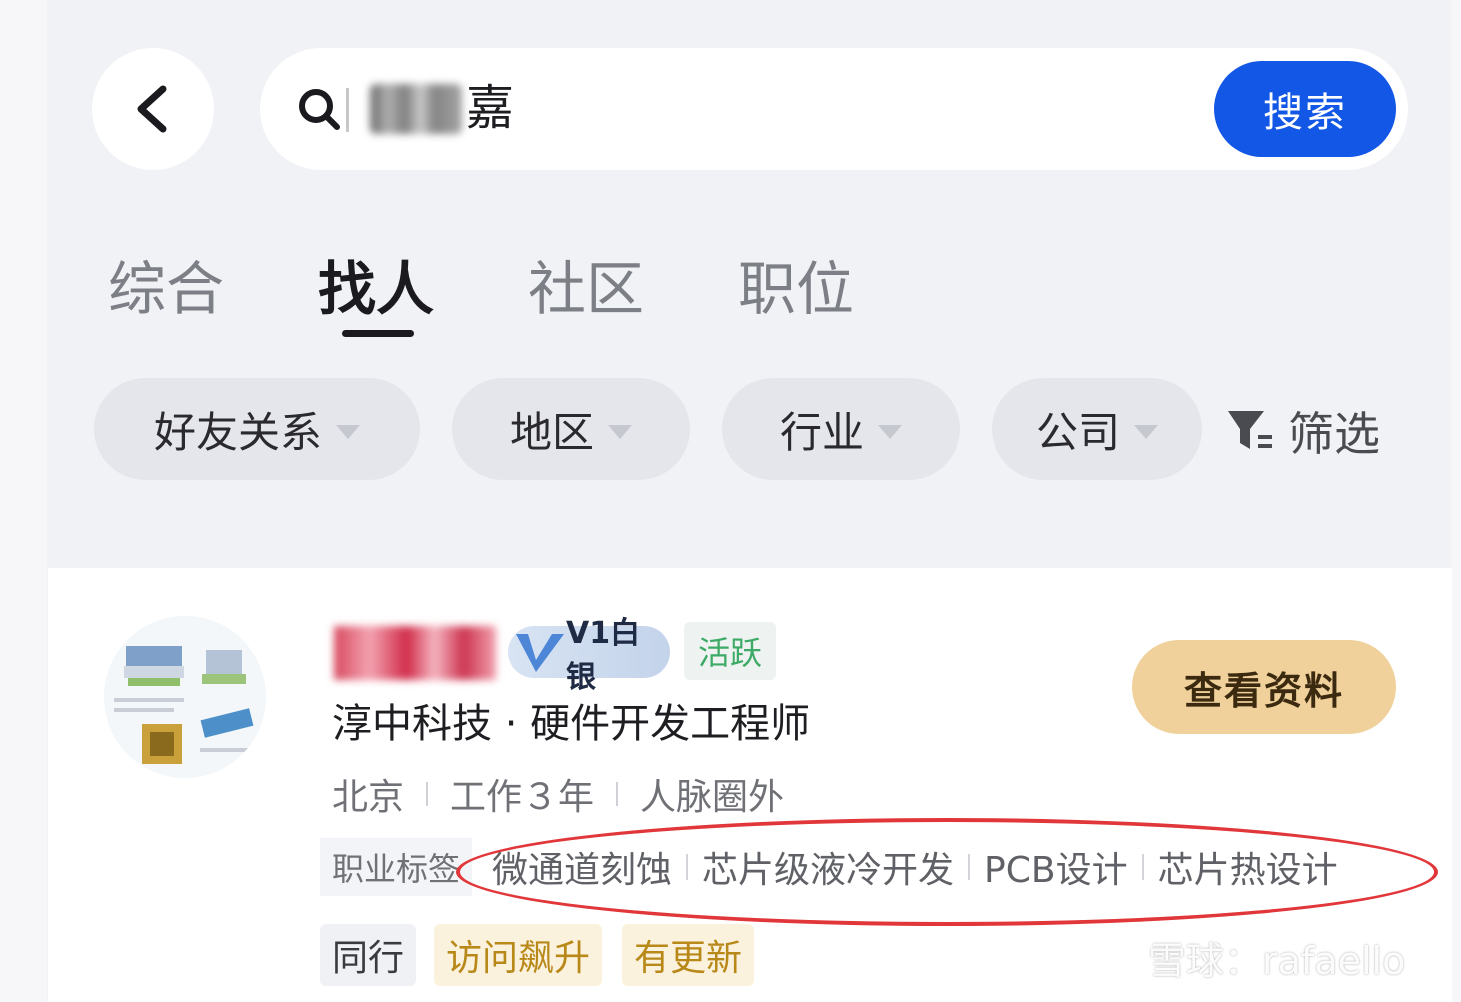  What do you see at coordinates (396, 867) in the screenshot?
I see `career-tags-label: 职业标签` at bounding box center [396, 867].